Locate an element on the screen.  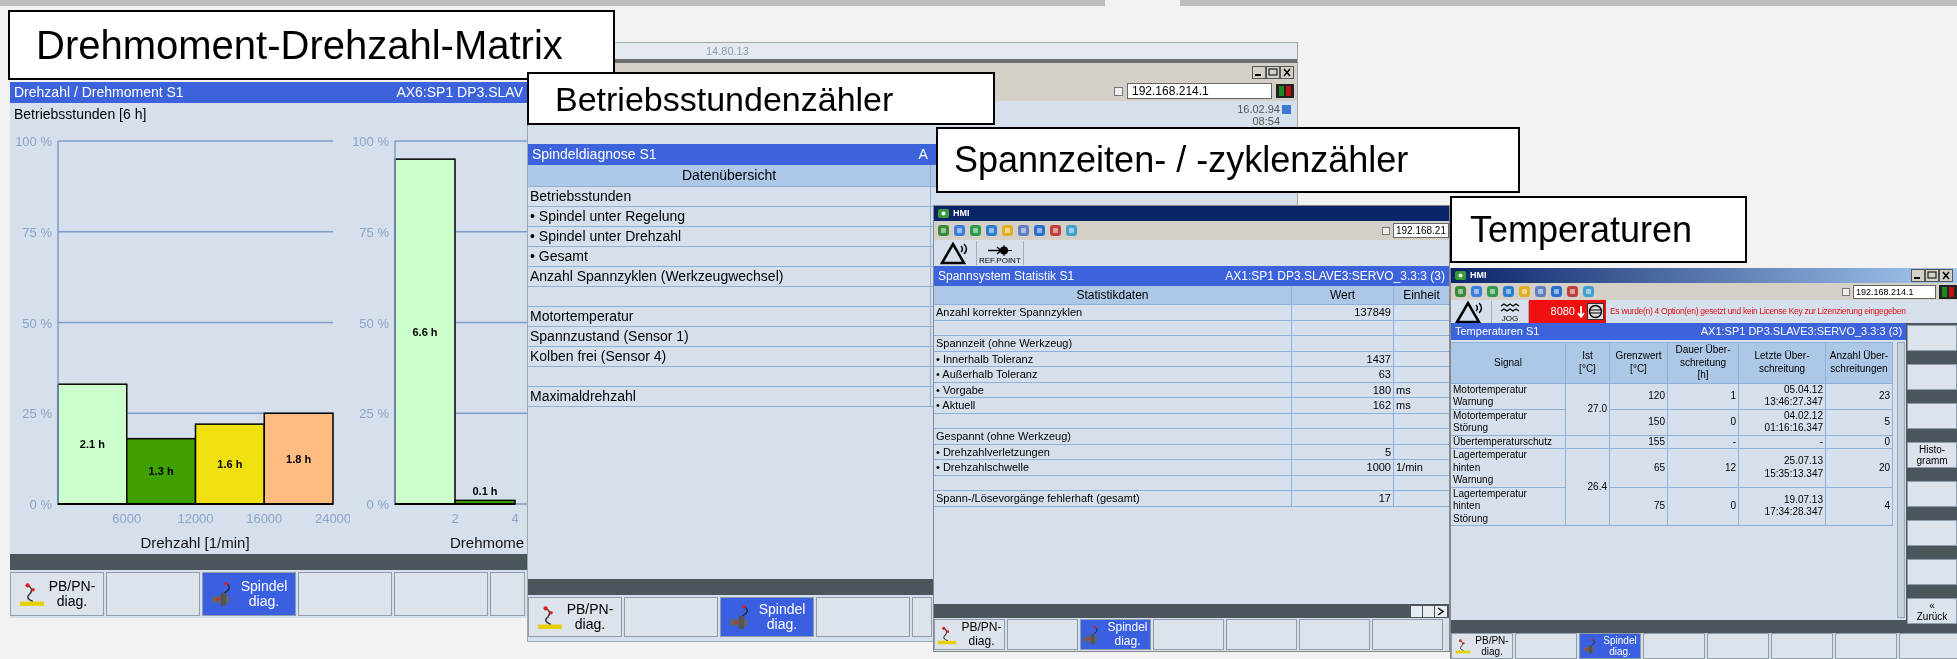
table-cell-text: Kolben frei (Sensor 4) is located at coordinates (598, 356).